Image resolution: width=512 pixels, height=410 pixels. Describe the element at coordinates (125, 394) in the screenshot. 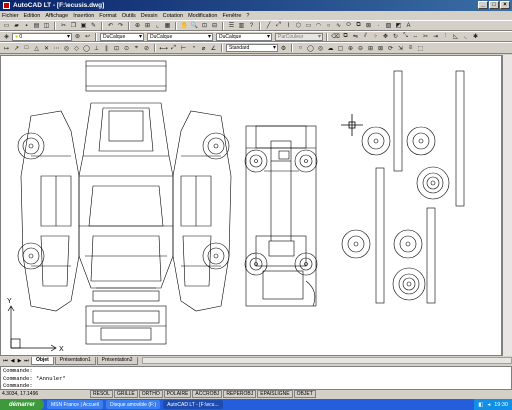

I see `status-grille: GRILLE` at that location.